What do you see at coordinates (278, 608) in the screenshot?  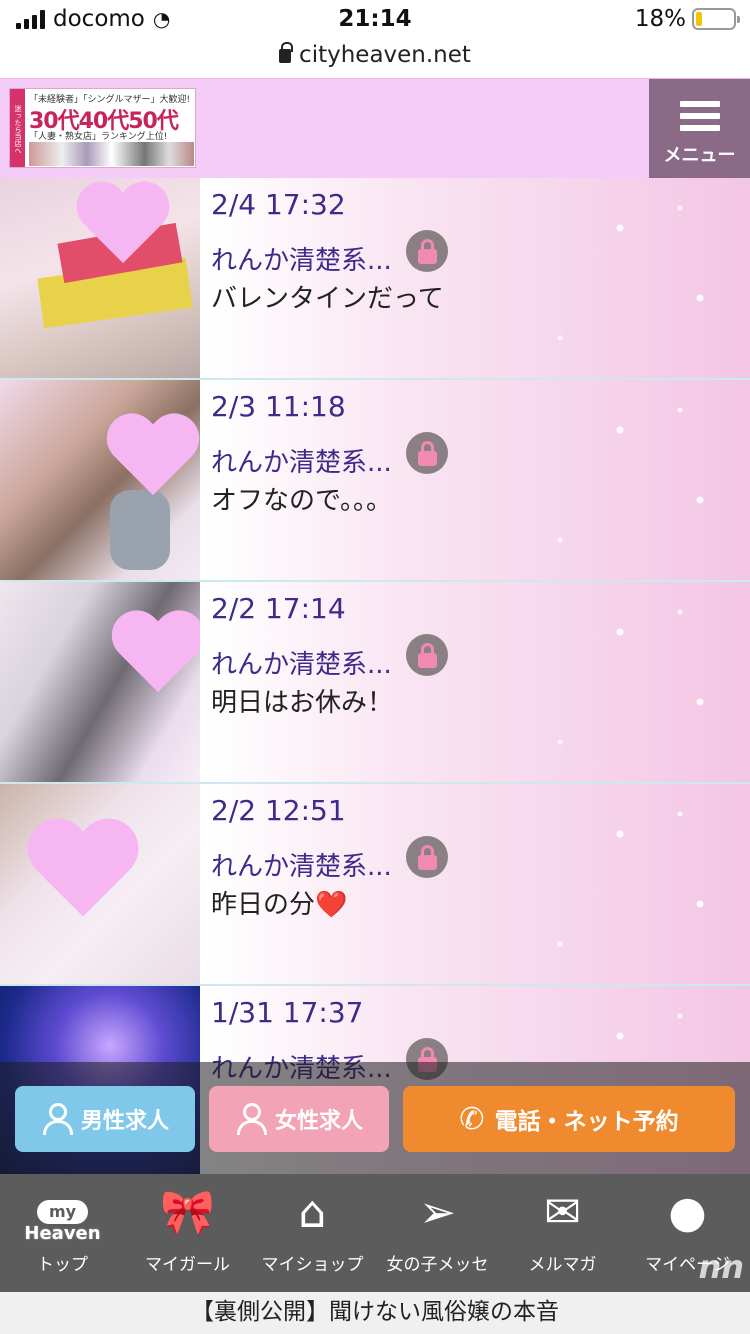 I see `post-date: 2/2 17:14` at bounding box center [278, 608].